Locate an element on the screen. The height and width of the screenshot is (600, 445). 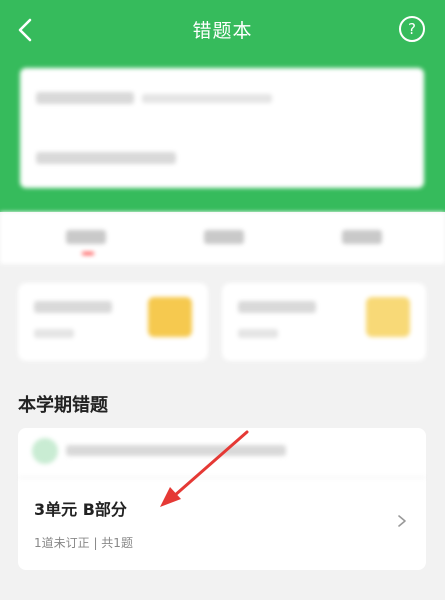
folder-icon is located at coordinates (170, 317).